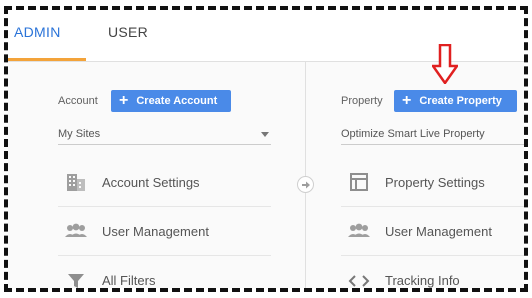  I want to click on create-property-button: + Create Property, so click(455, 101).